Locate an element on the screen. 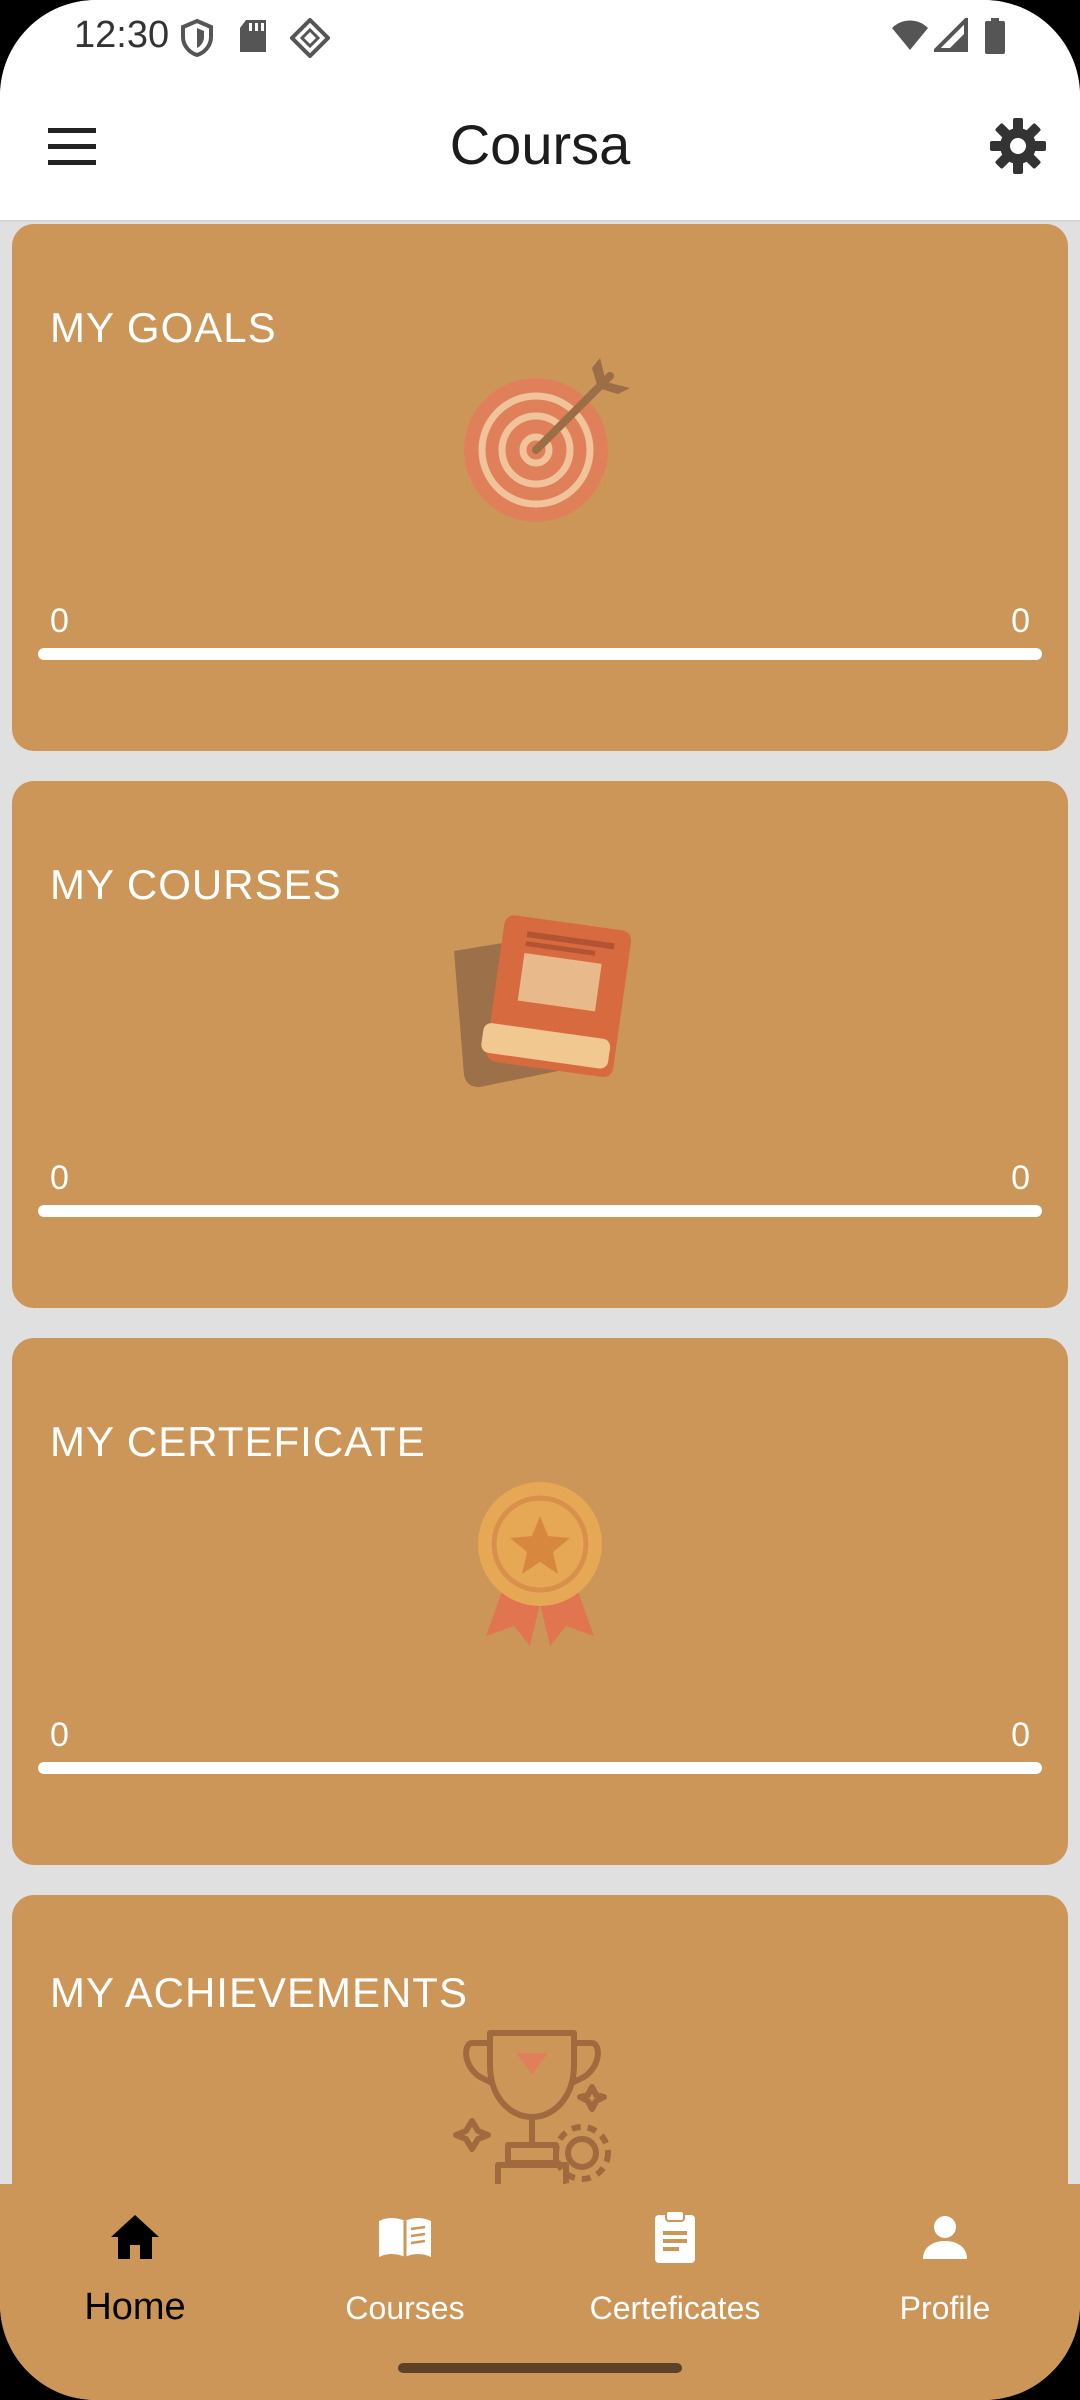 This screenshot has height=2400, width=1080. nav-label: Certeficates is located at coordinates (675, 2308).